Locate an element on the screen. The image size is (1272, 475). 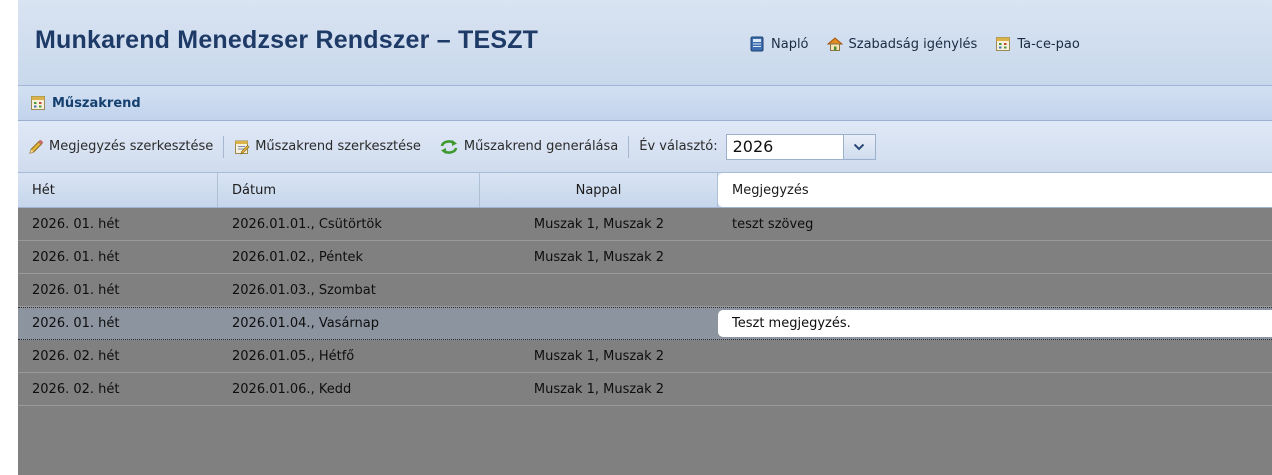
generate-shift-label: Műszakrend generálása is located at coordinates (541, 146).